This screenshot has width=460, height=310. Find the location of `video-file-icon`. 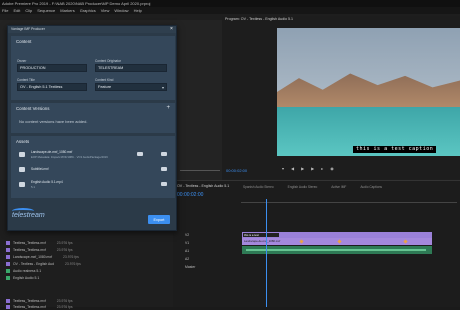

video-file-icon is located at coordinates (22, 154).